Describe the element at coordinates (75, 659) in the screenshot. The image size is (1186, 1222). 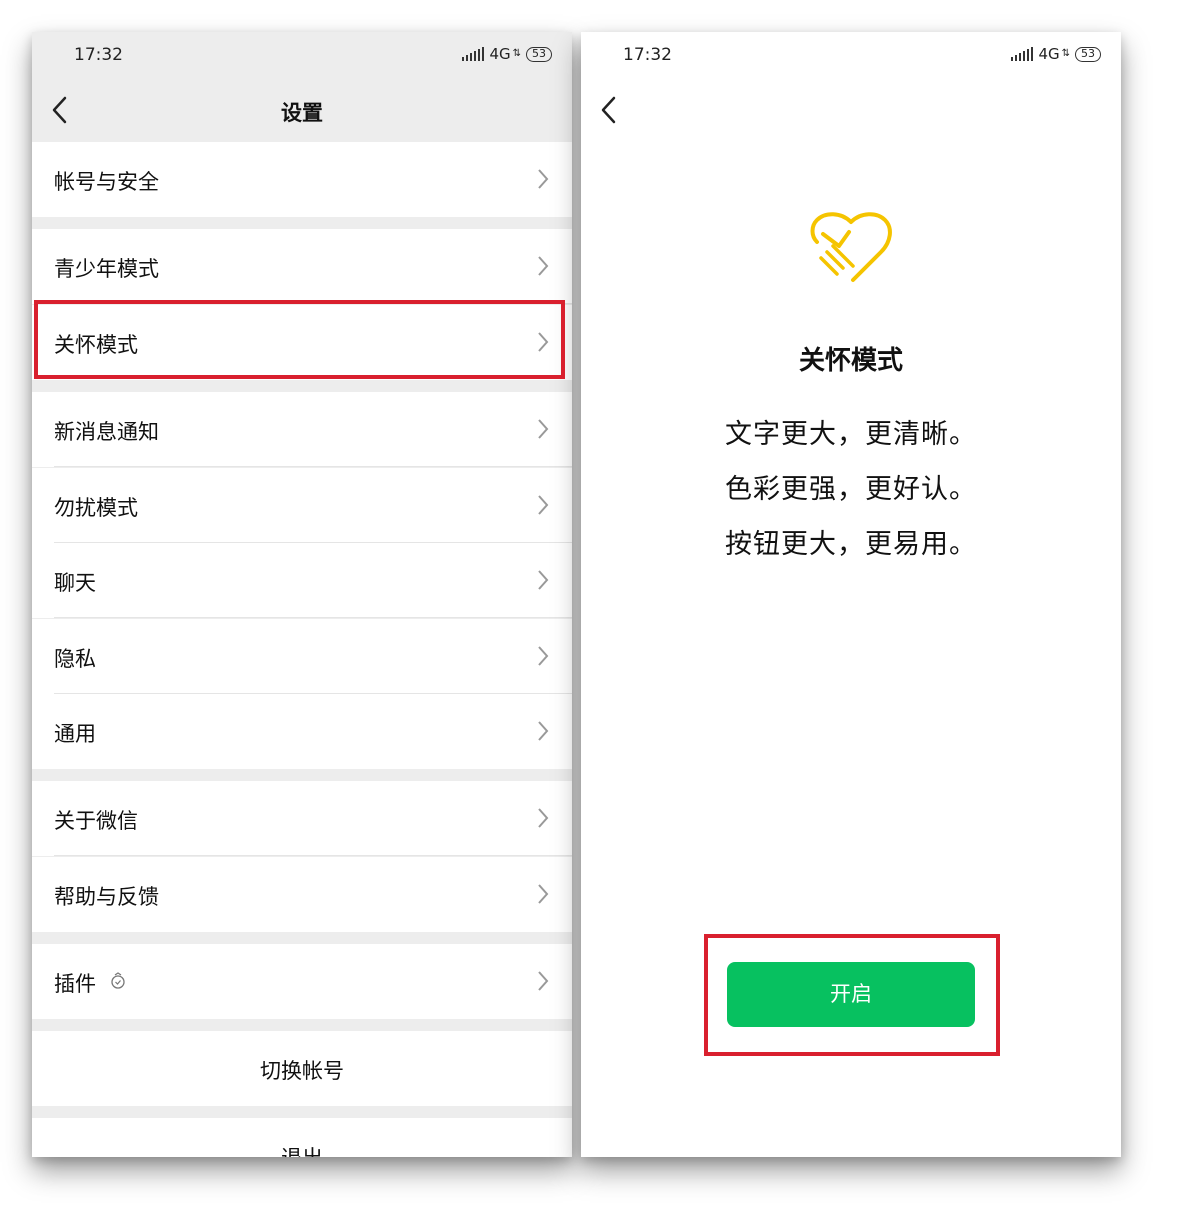
I see `settings-item-label: 隐私` at that location.